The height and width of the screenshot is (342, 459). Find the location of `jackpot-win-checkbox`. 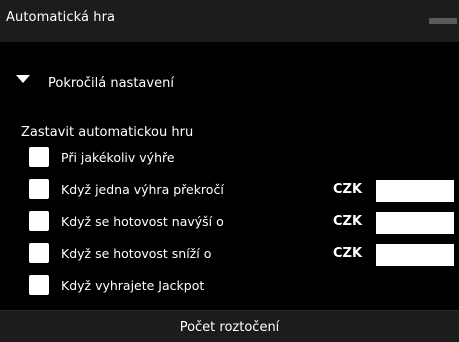

jackpot-win-checkbox is located at coordinates (39, 285).